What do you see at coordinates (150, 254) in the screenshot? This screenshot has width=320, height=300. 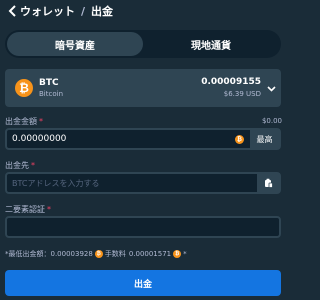 I see `fee-amount: 0.00001571` at bounding box center [150, 254].